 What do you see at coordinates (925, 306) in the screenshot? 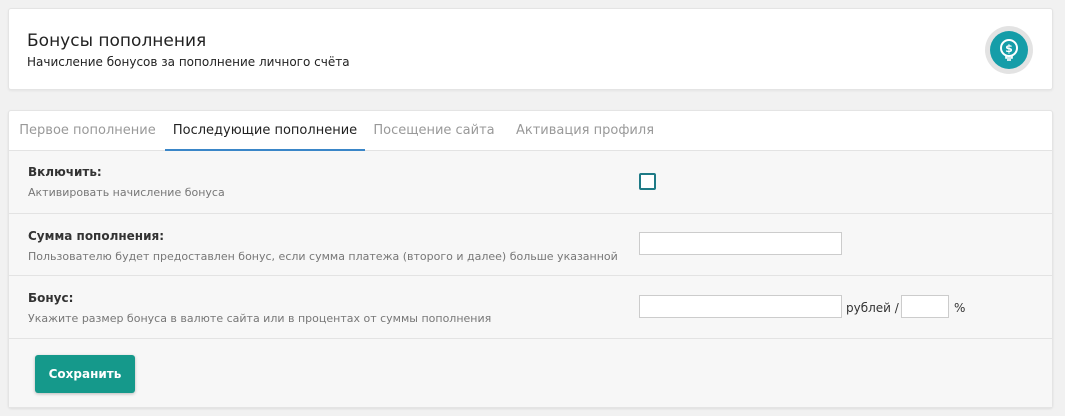
I see `bonus-percent-input` at bounding box center [925, 306].